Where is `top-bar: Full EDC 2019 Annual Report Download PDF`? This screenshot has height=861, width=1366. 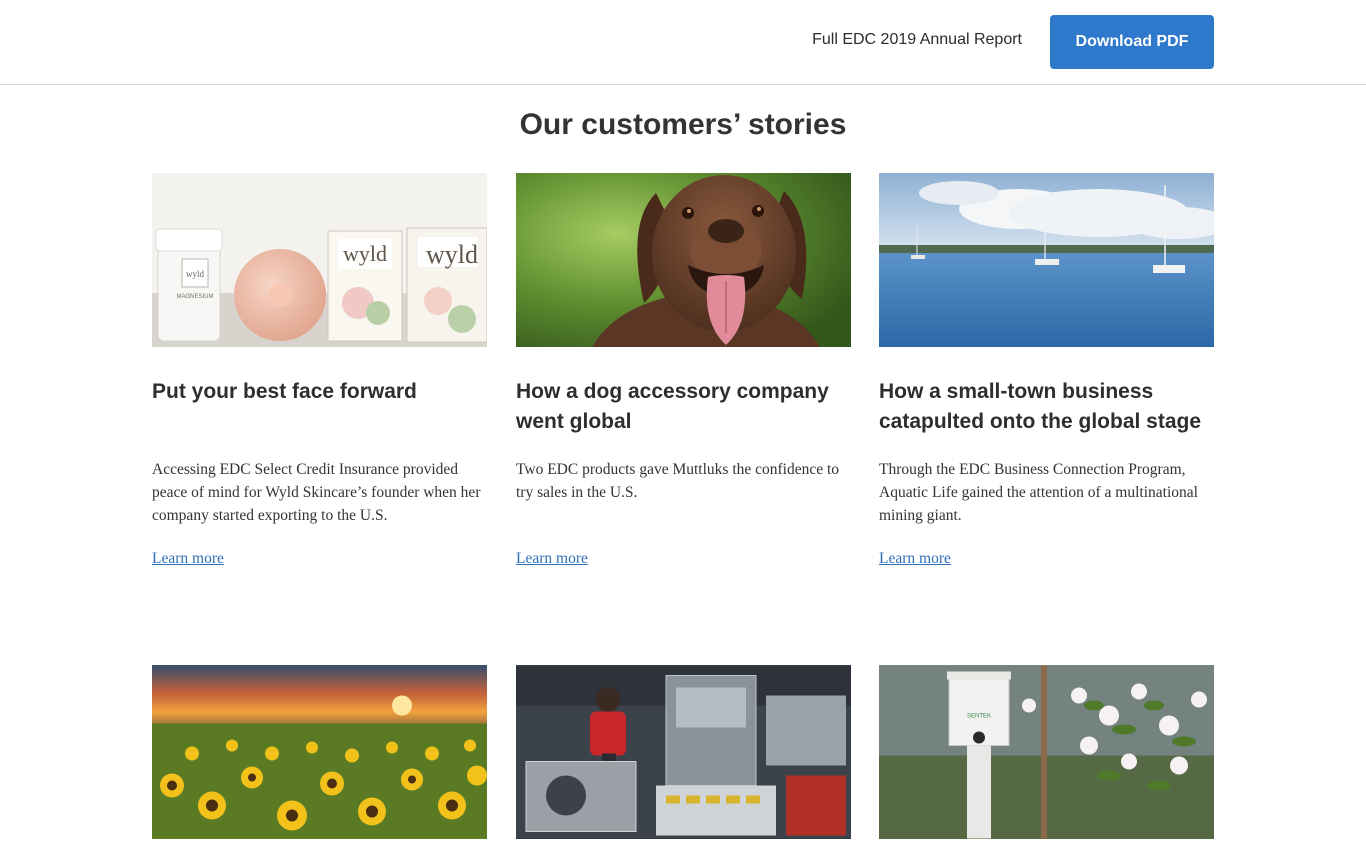 top-bar: Full EDC 2019 Annual Report Download PDF is located at coordinates (683, 42).